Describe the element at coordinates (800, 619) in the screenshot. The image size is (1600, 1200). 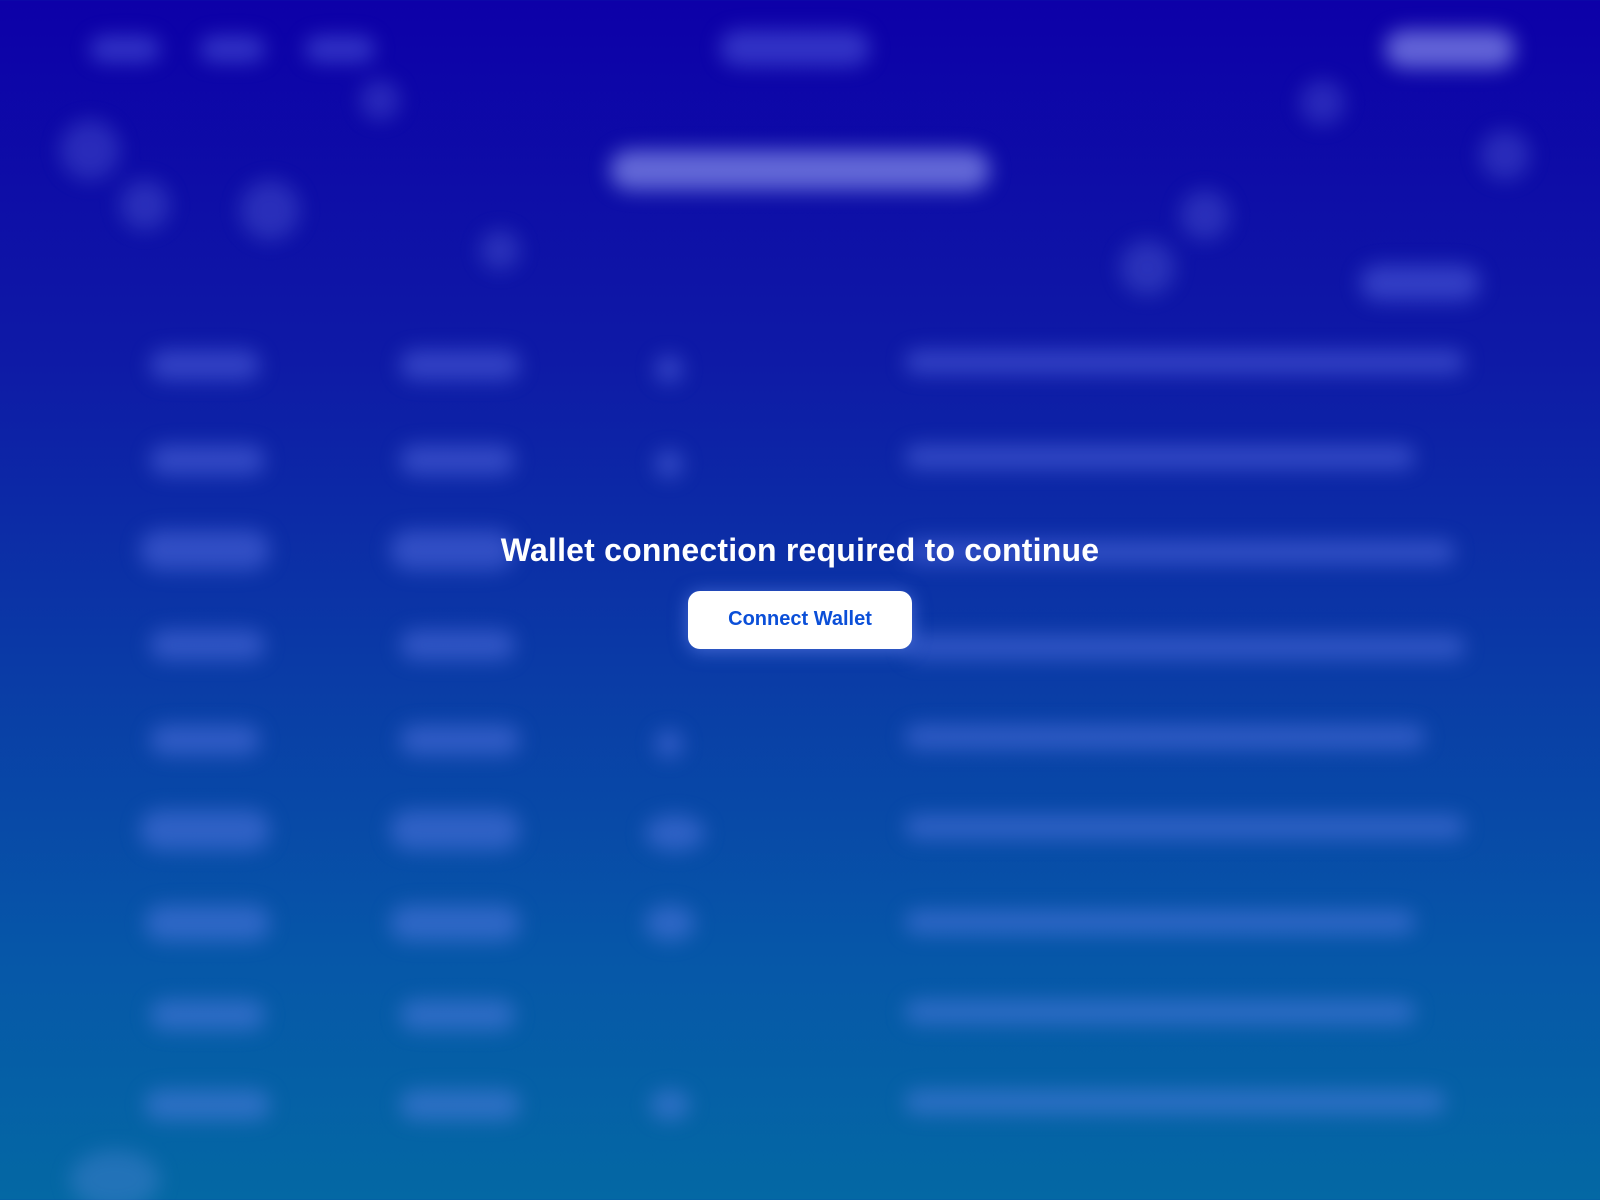
I see `connect-wallet-button: Connect Wallet` at that location.